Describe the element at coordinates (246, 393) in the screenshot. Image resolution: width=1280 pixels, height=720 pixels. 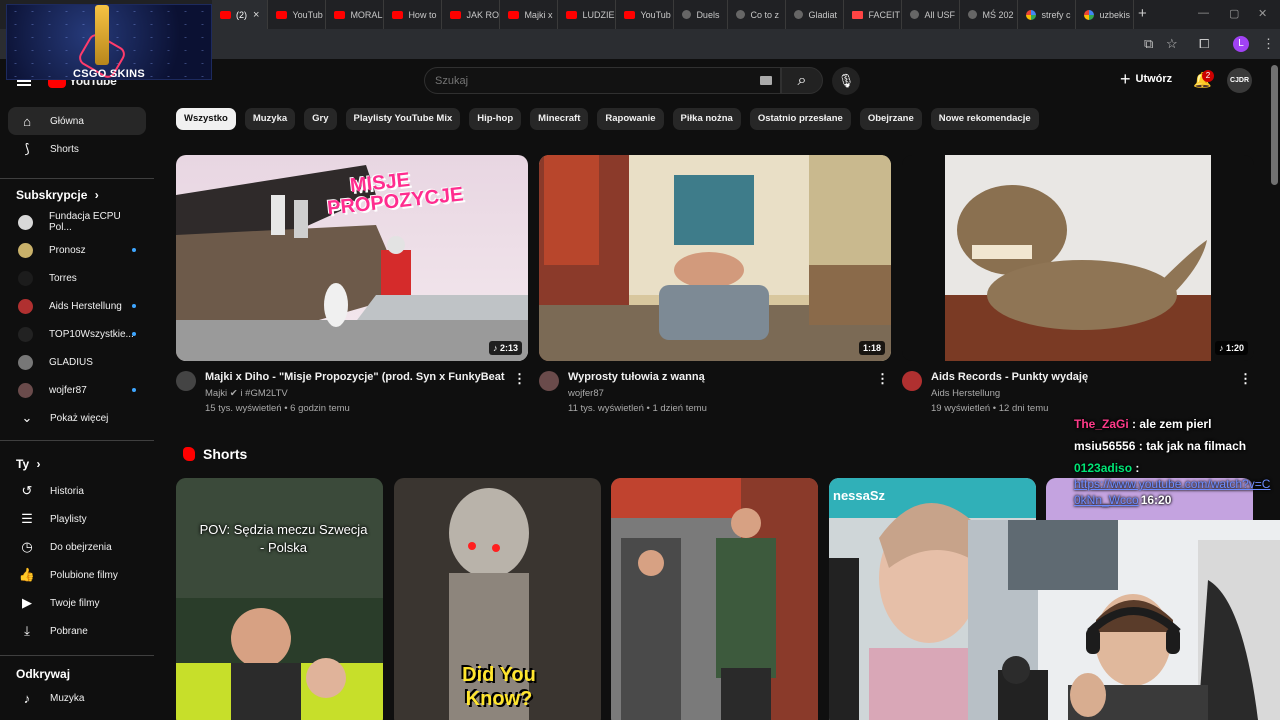
I see `channel-name: Majki ✔ i #GM2LTV` at that location.